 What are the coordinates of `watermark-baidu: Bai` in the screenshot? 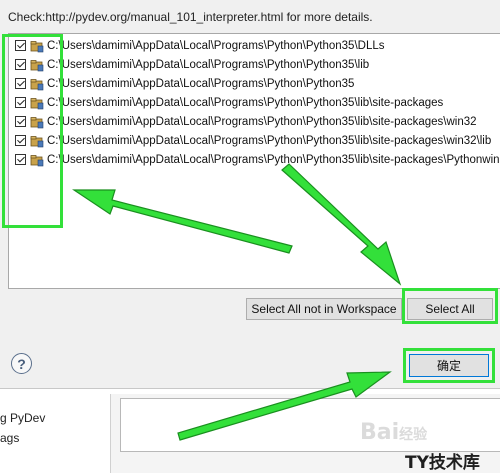 It's located at (380, 432).